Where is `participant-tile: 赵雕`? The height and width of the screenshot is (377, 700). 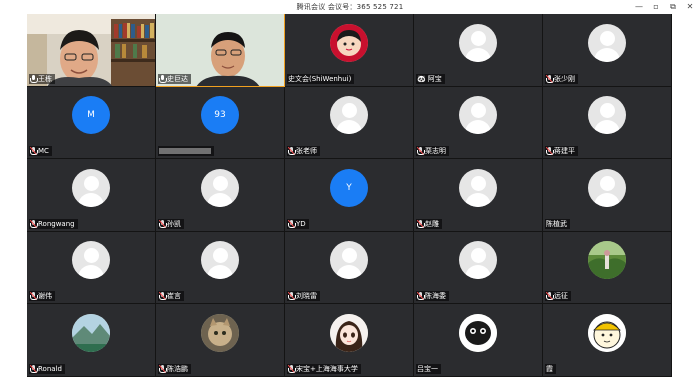
participant-tile: 赵雕 is located at coordinates (478, 195).